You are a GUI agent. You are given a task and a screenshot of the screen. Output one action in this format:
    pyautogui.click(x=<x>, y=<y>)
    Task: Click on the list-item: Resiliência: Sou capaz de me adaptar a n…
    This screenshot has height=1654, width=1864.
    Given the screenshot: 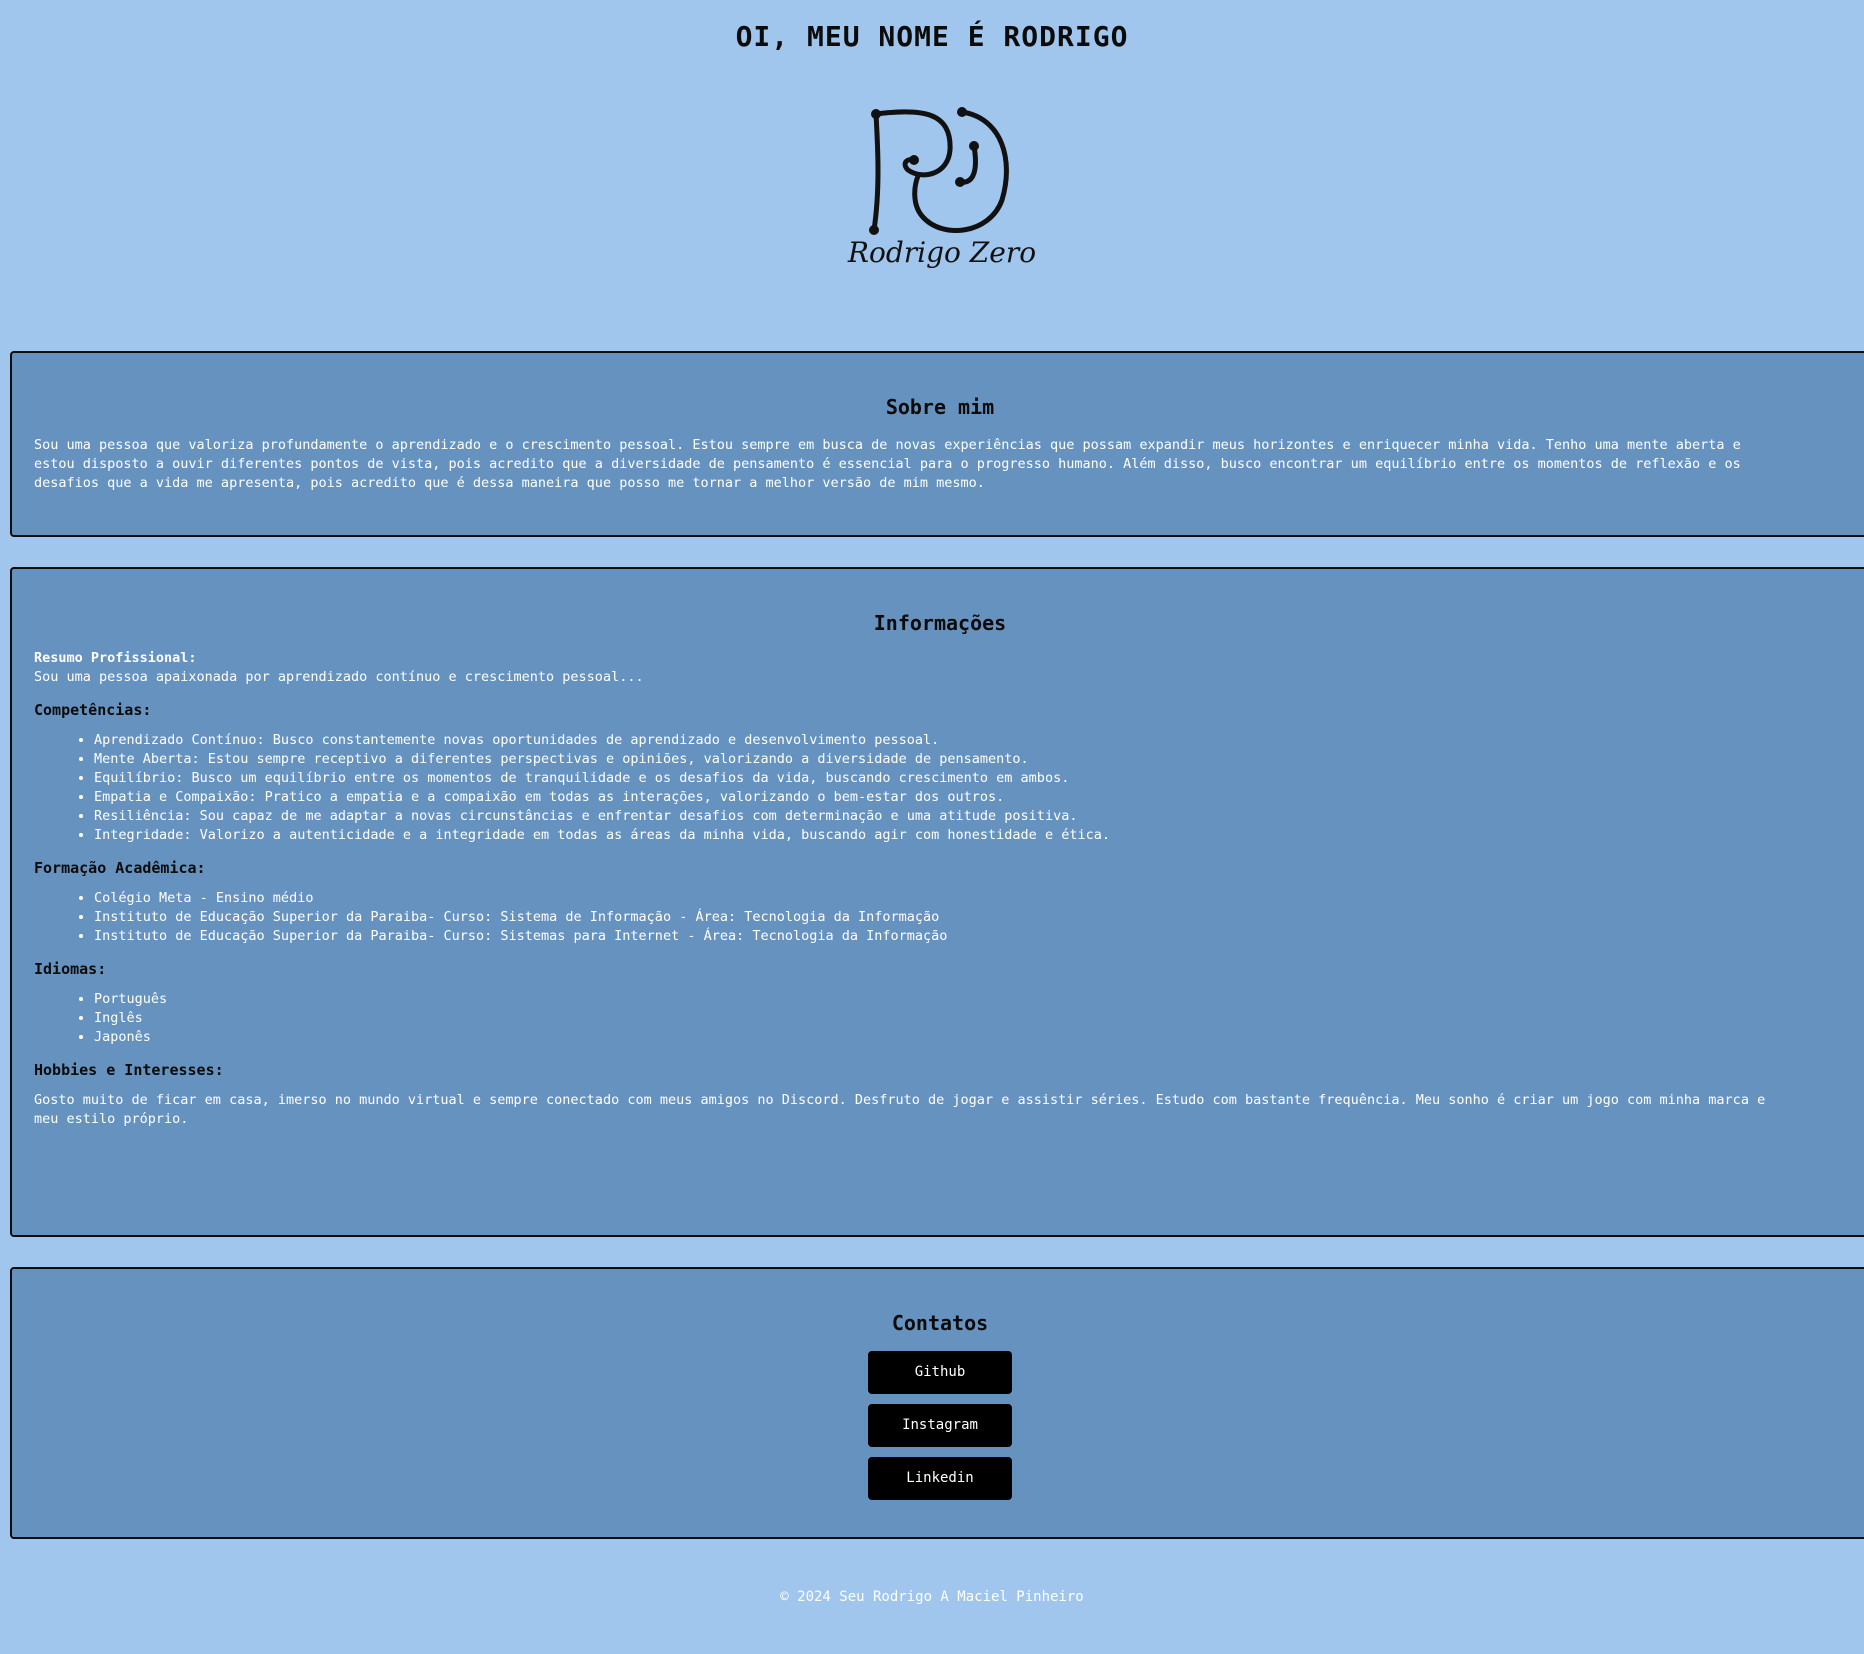 What is the action you would take?
    pyautogui.click(x=970, y=816)
    